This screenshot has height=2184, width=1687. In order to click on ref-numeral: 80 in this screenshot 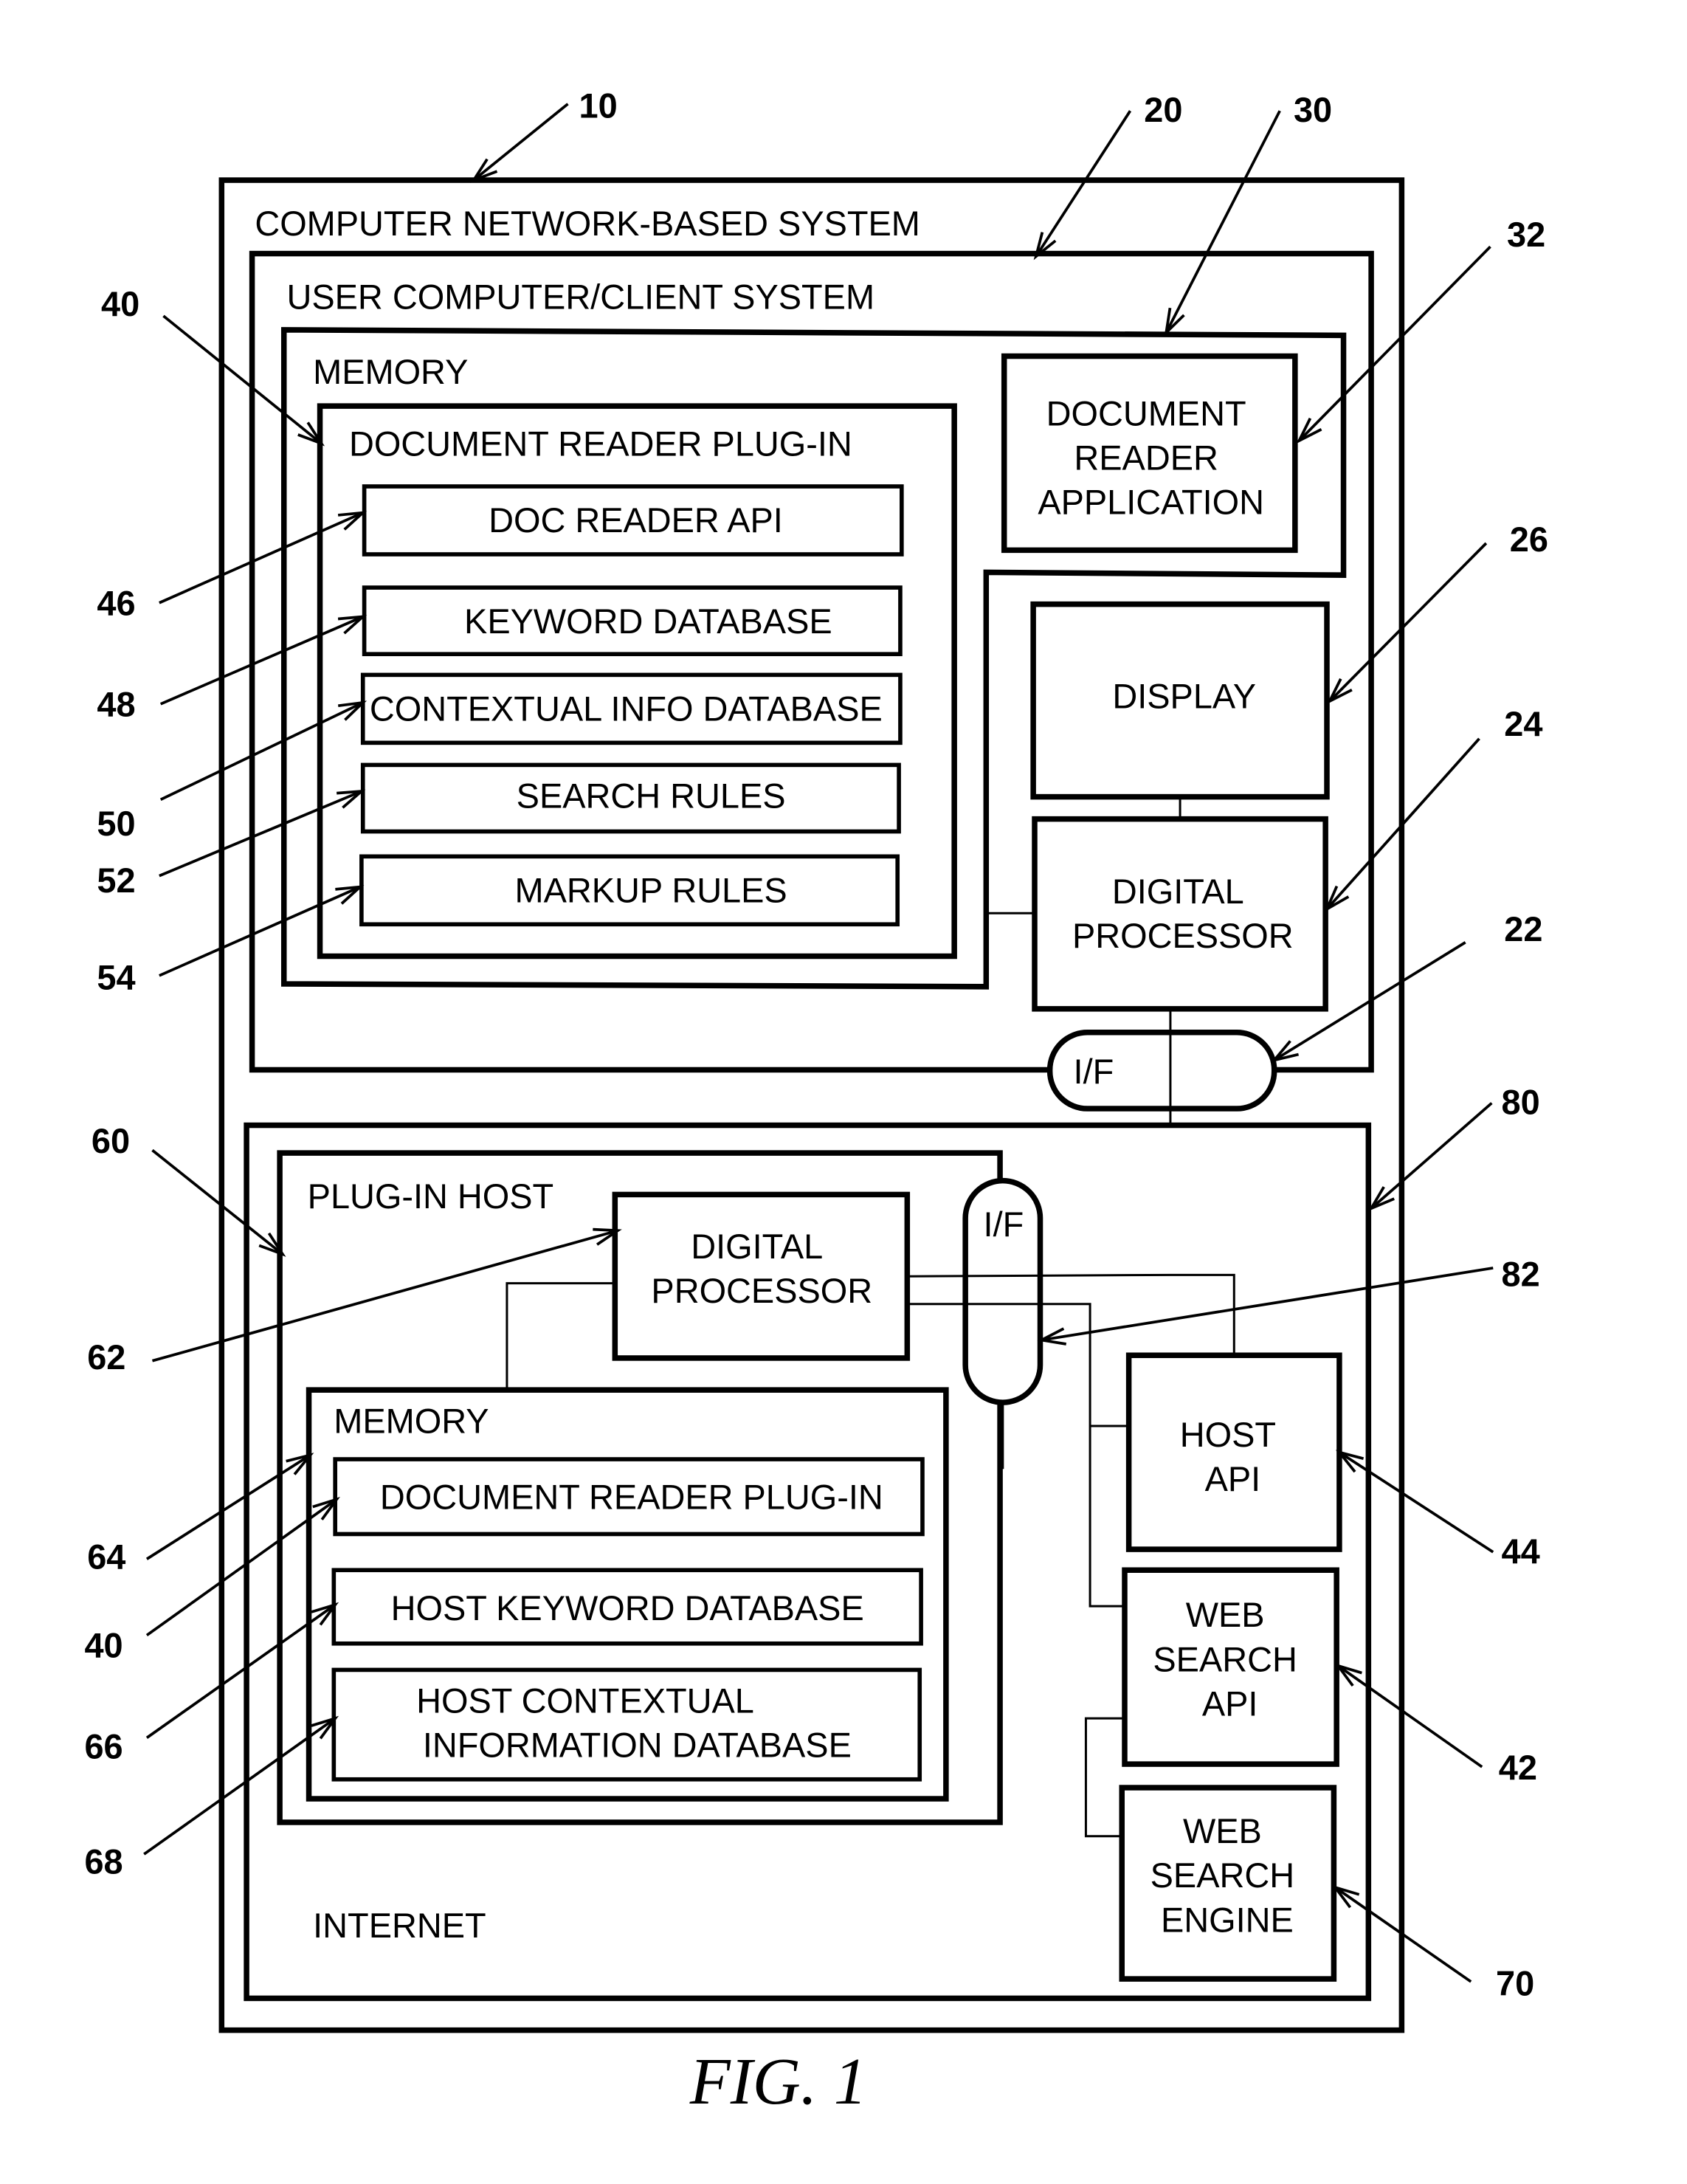, I will do `click(1521, 1103)`.